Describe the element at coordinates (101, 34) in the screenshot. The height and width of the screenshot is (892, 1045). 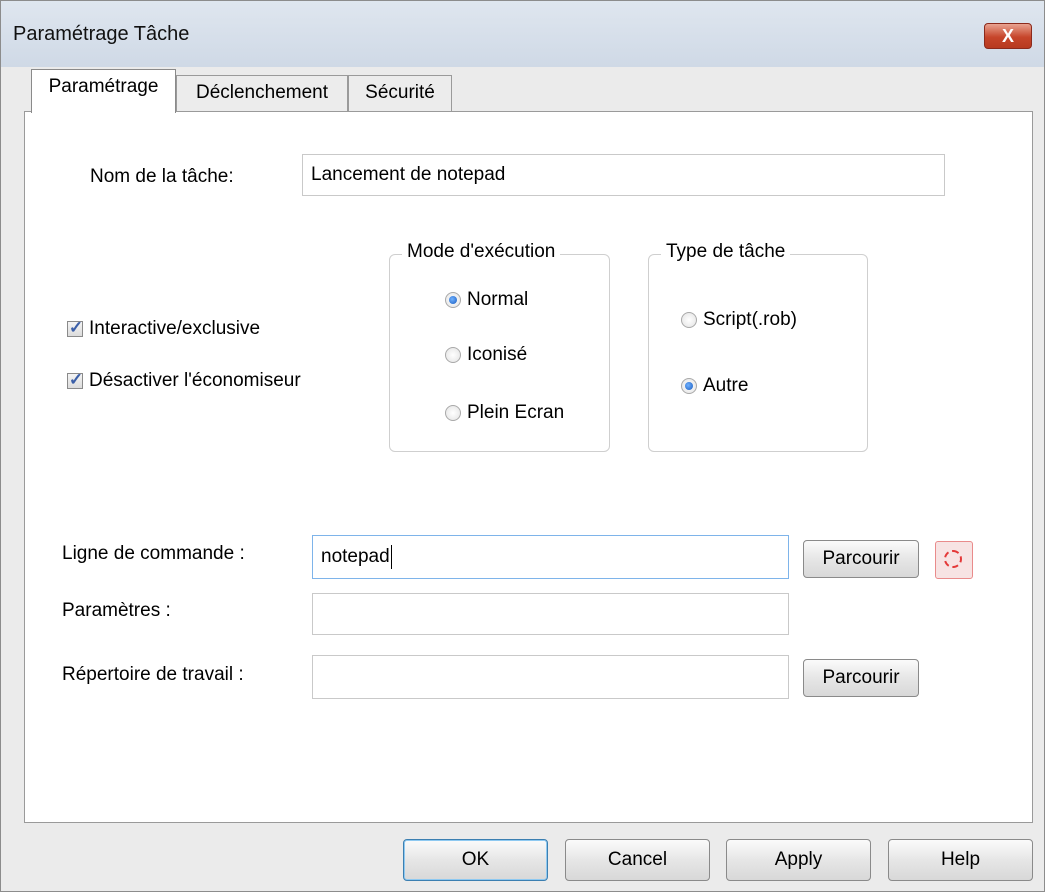
I see `window-title: Paramétrage Tâche` at that location.